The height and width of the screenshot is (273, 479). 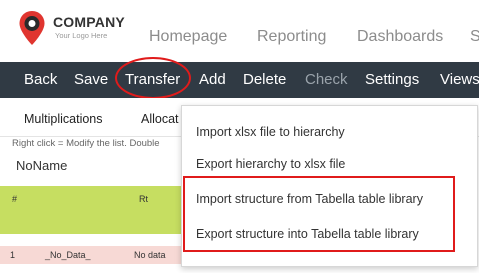 I want to click on company-tagline: Your Logo Here, so click(x=81, y=35).